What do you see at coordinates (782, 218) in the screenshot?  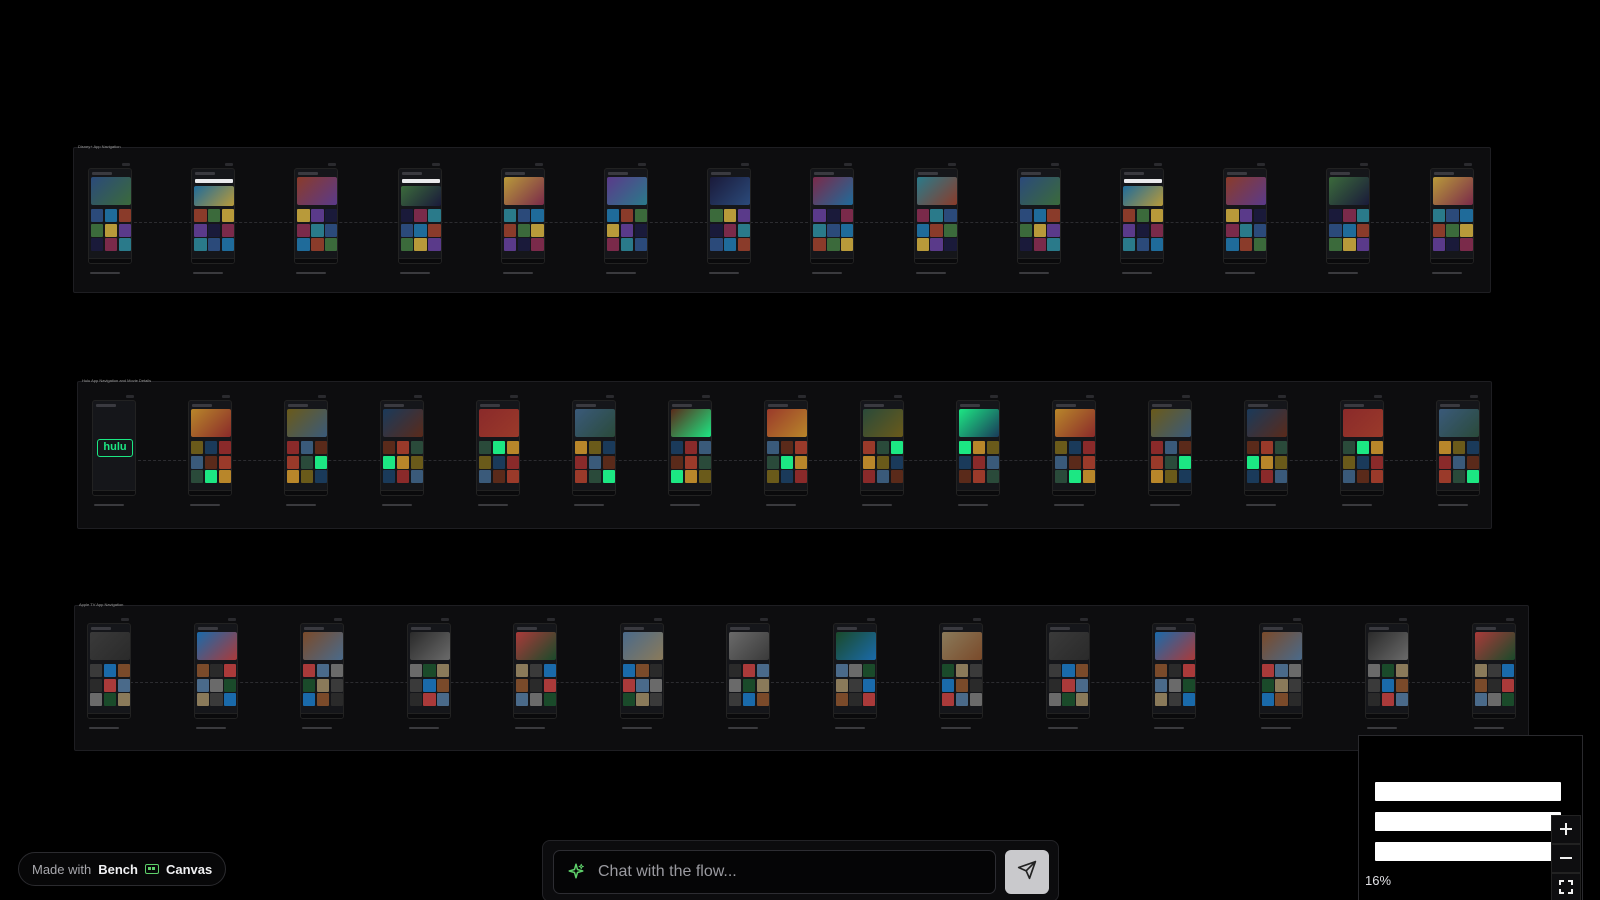 I see `flow-group-disney: Disney+ App Navigation` at bounding box center [782, 218].